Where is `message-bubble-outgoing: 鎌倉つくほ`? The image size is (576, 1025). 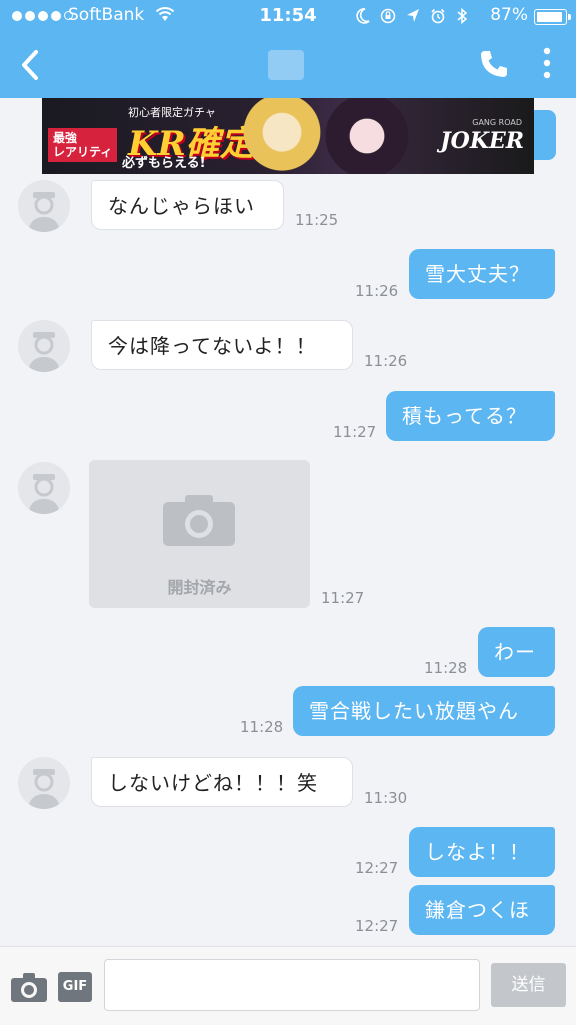 message-bubble-outgoing: 鎌倉つくほ is located at coordinates (482, 910).